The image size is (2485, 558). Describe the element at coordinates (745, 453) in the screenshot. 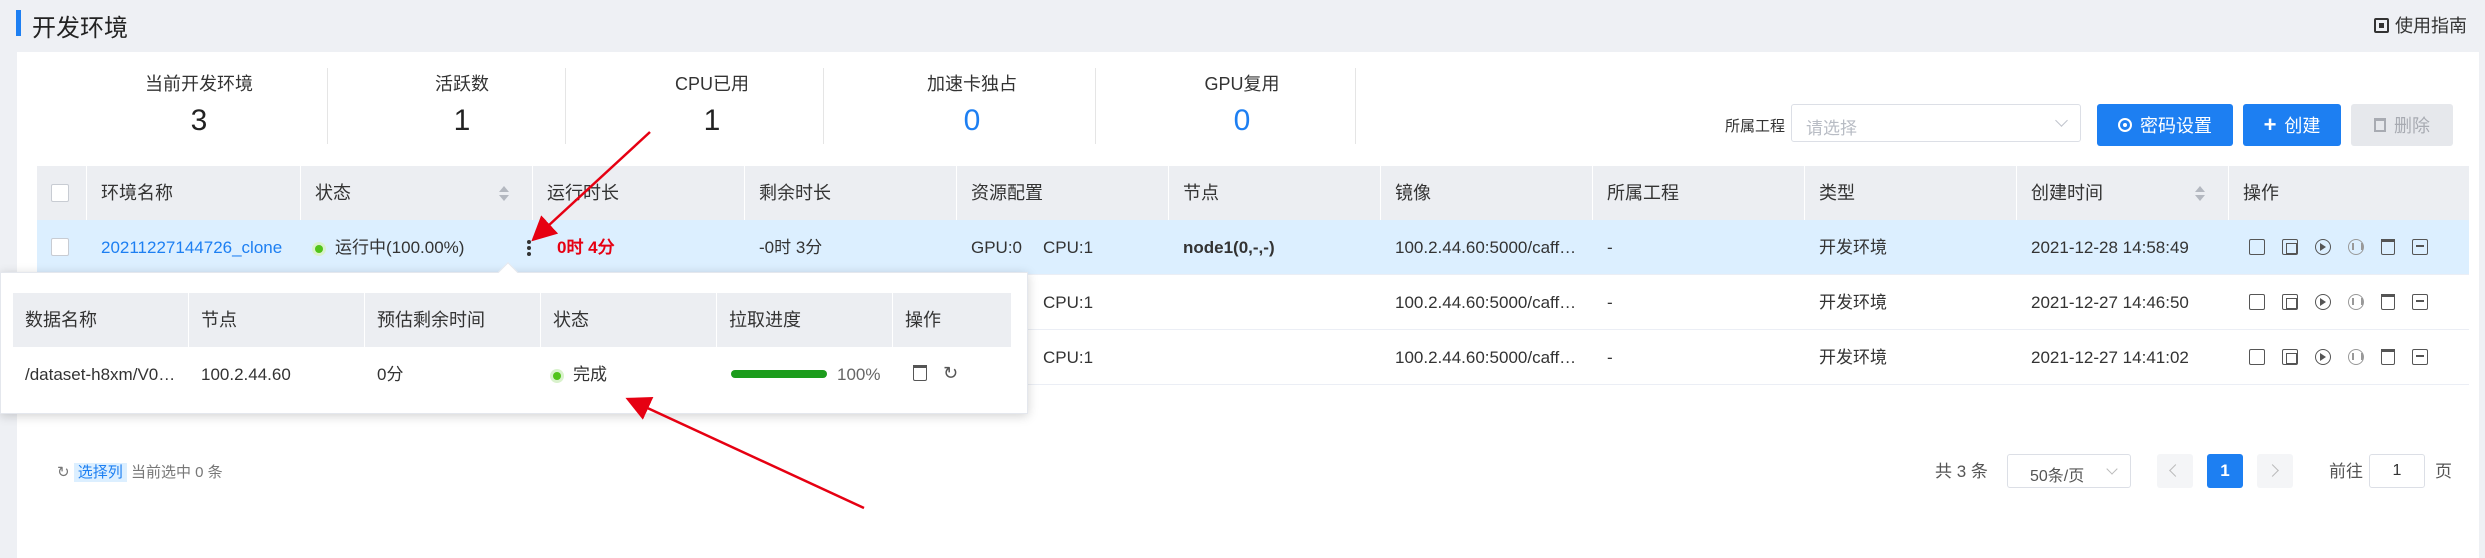

I see `annotation-arrow-status` at that location.